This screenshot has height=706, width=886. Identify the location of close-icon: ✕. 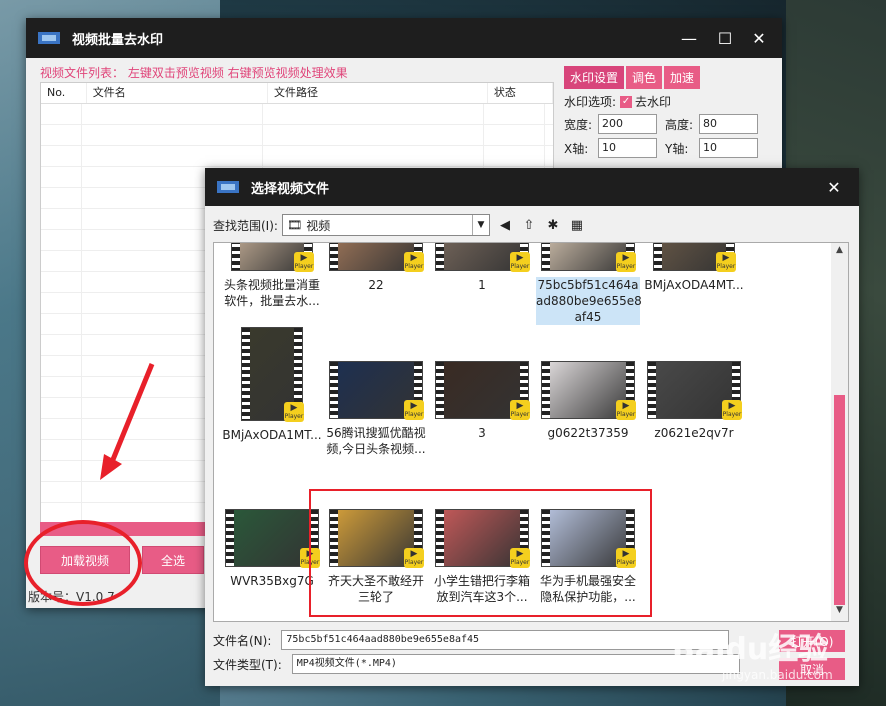
(759, 38).